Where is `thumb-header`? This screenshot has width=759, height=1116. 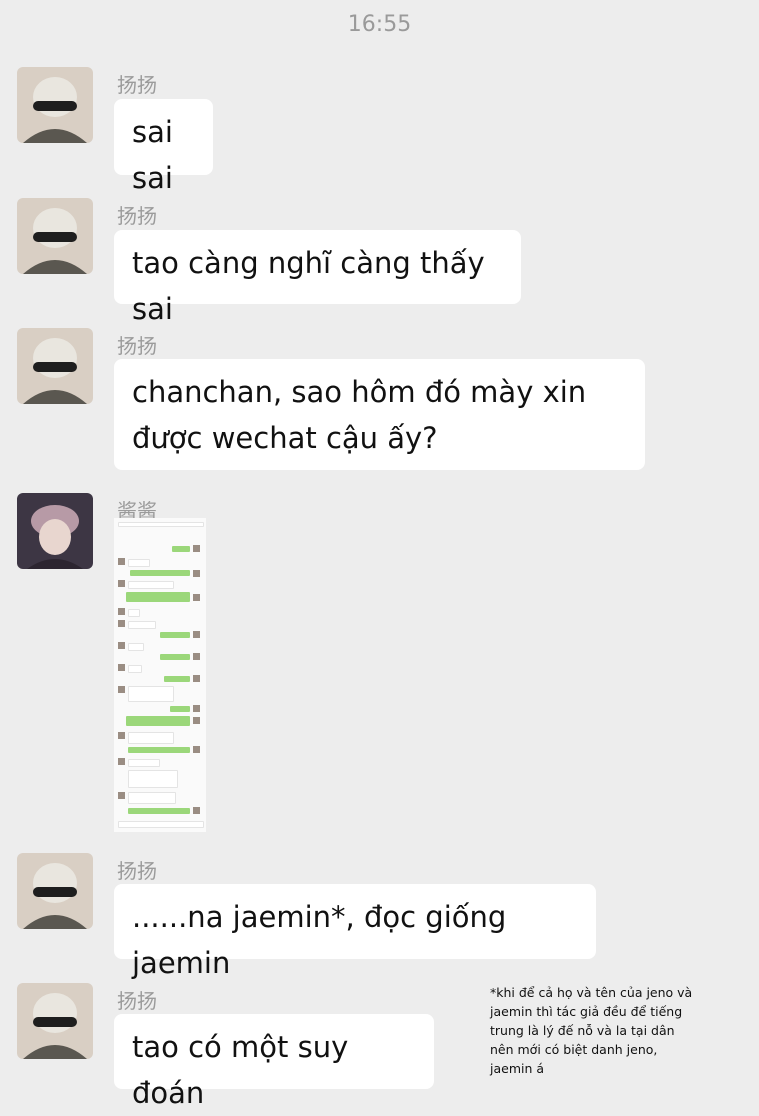
thumb-header is located at coordinates (161, 524).